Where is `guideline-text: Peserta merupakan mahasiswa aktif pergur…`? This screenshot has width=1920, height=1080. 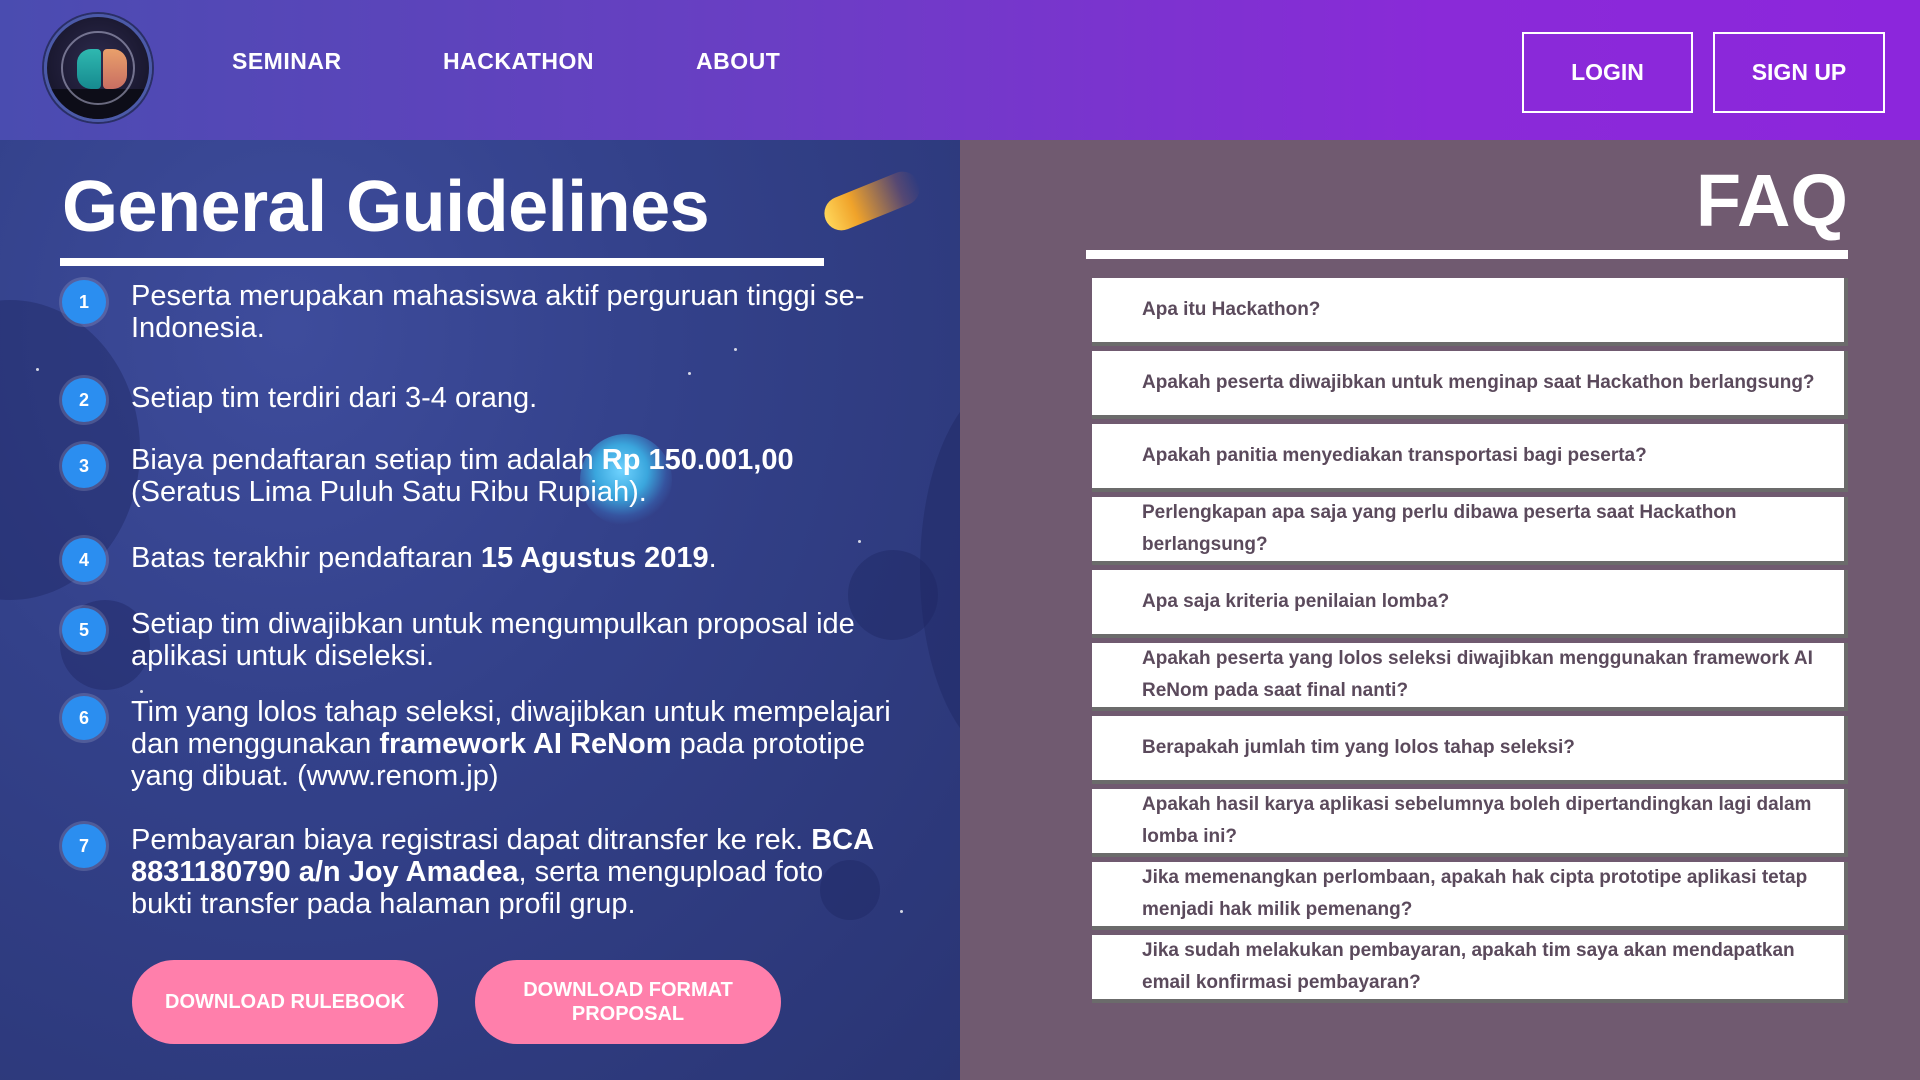 guideline-text: Peserta merupakan mahasiswa aktif pergur… is located at coordinates (498, 312).